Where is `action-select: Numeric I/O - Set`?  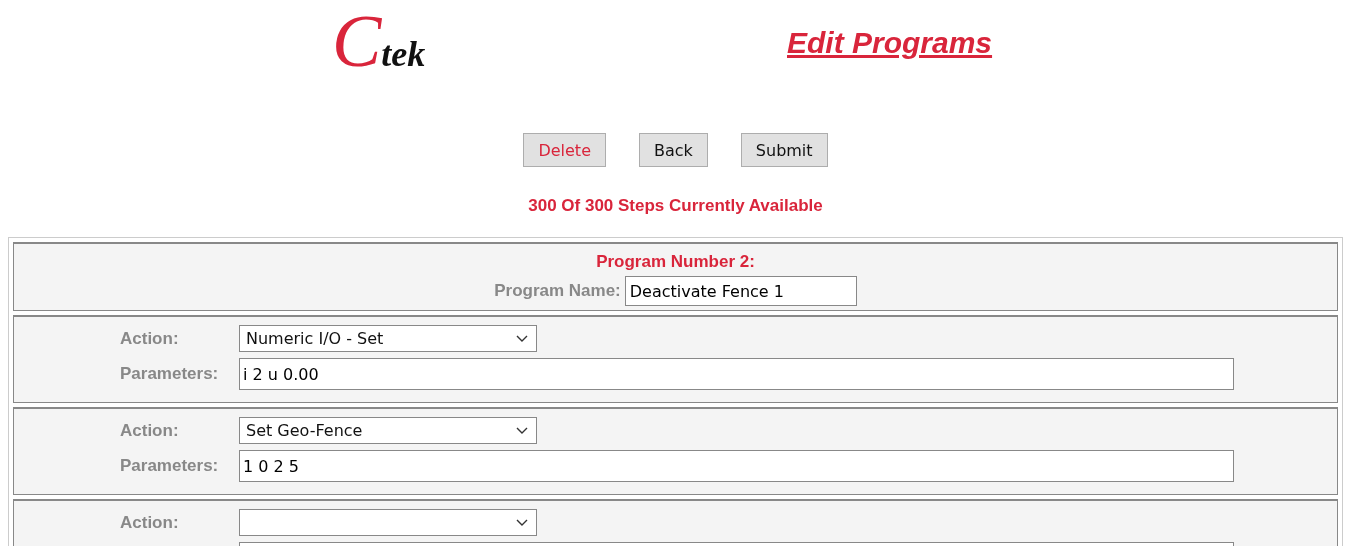 action-select: Numeric I/O - Set is located at coordinates (388, 338).